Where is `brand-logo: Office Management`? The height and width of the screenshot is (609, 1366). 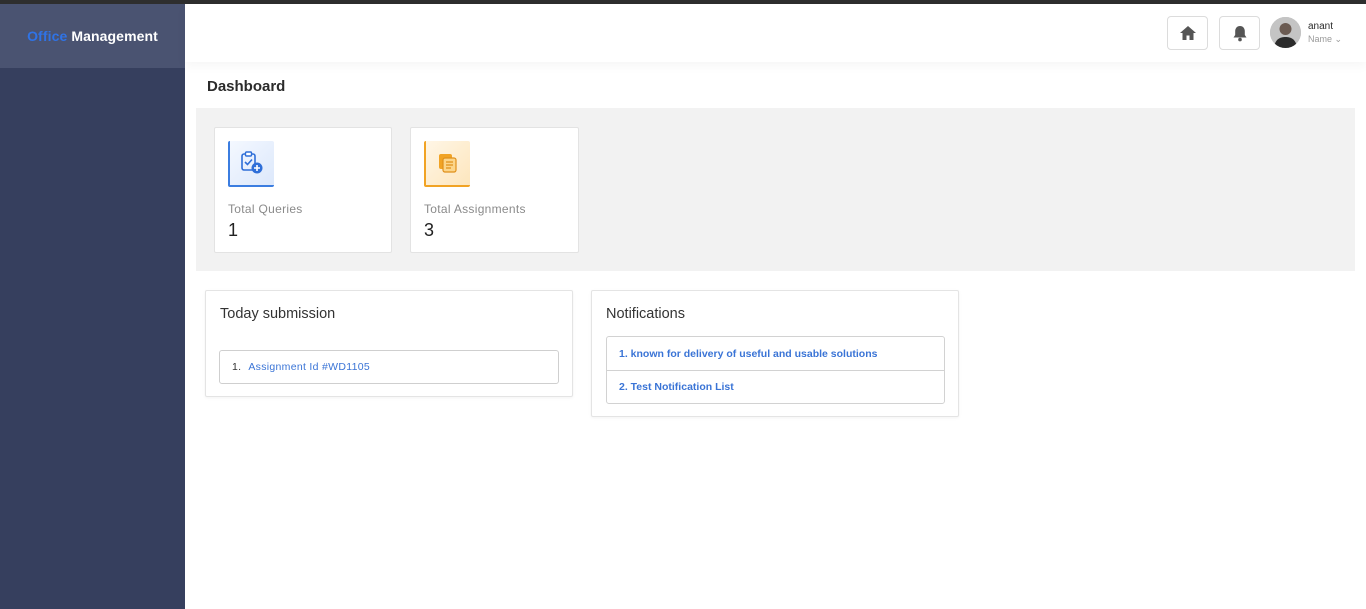 brand-logo: Office Management is located at coordinates (92, 36).